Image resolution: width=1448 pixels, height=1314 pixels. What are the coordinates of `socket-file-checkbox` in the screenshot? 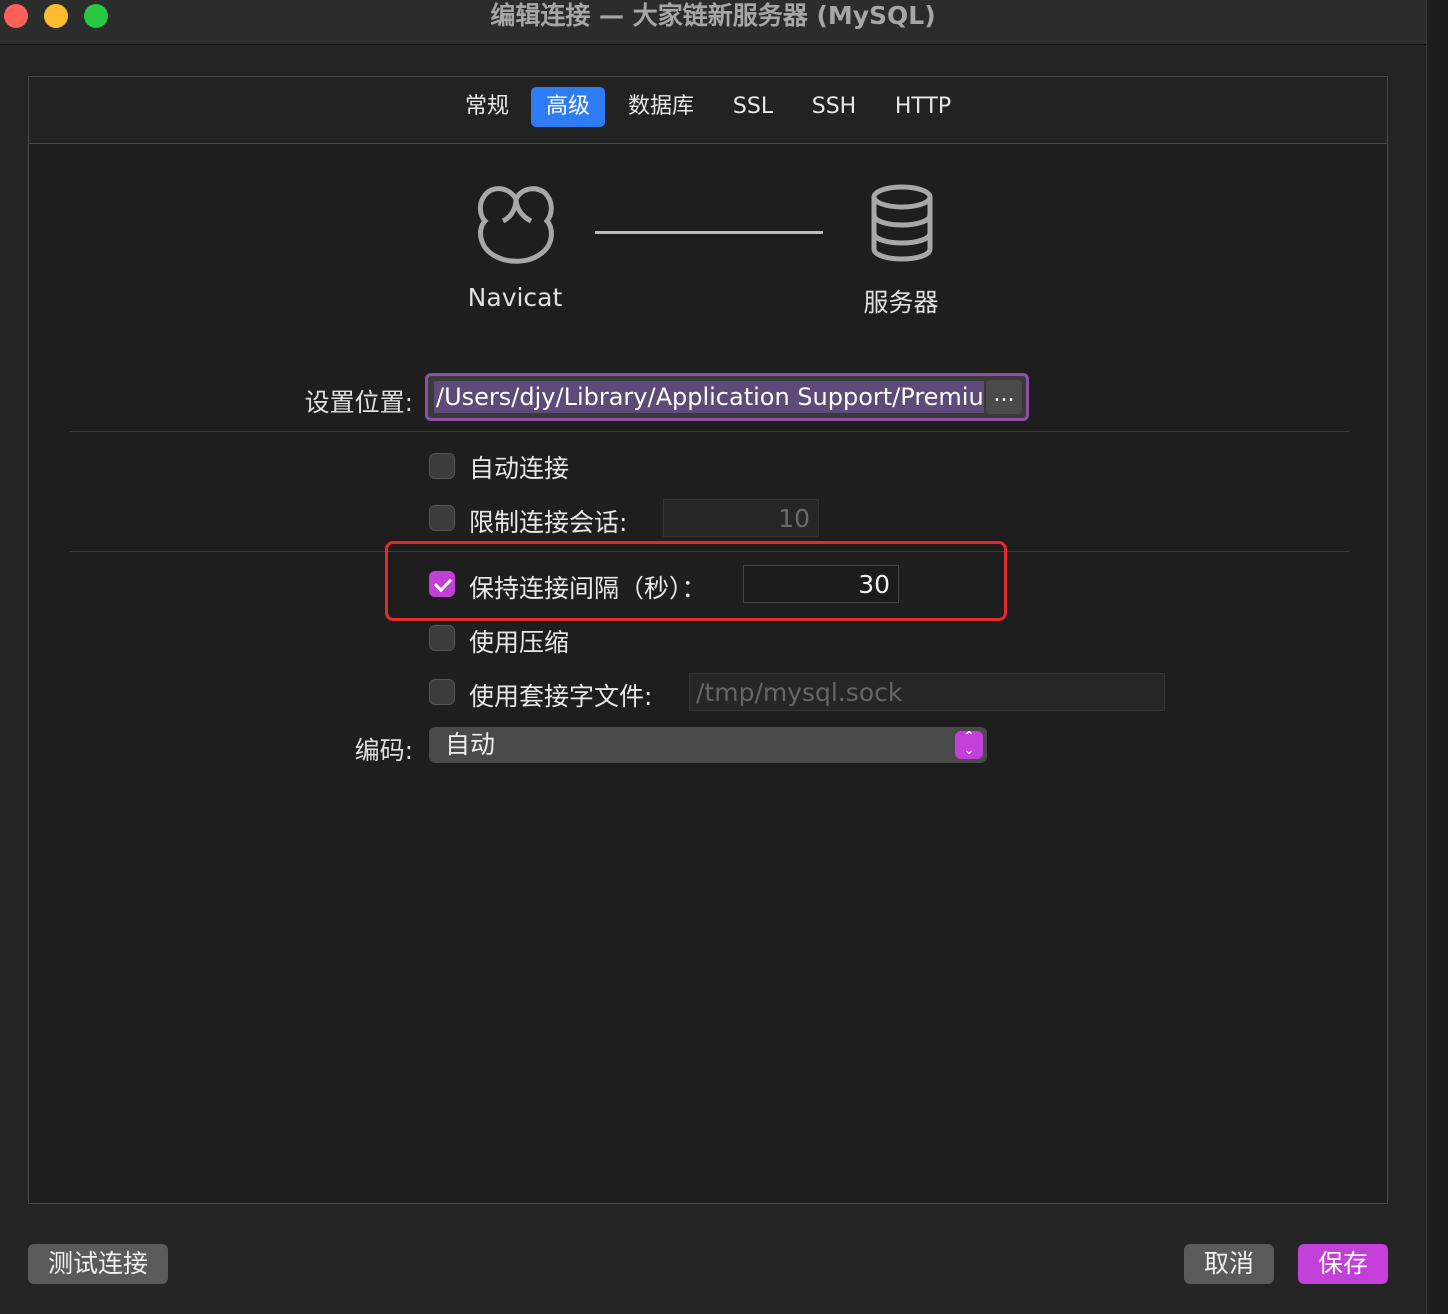 It's located at (442, 692).